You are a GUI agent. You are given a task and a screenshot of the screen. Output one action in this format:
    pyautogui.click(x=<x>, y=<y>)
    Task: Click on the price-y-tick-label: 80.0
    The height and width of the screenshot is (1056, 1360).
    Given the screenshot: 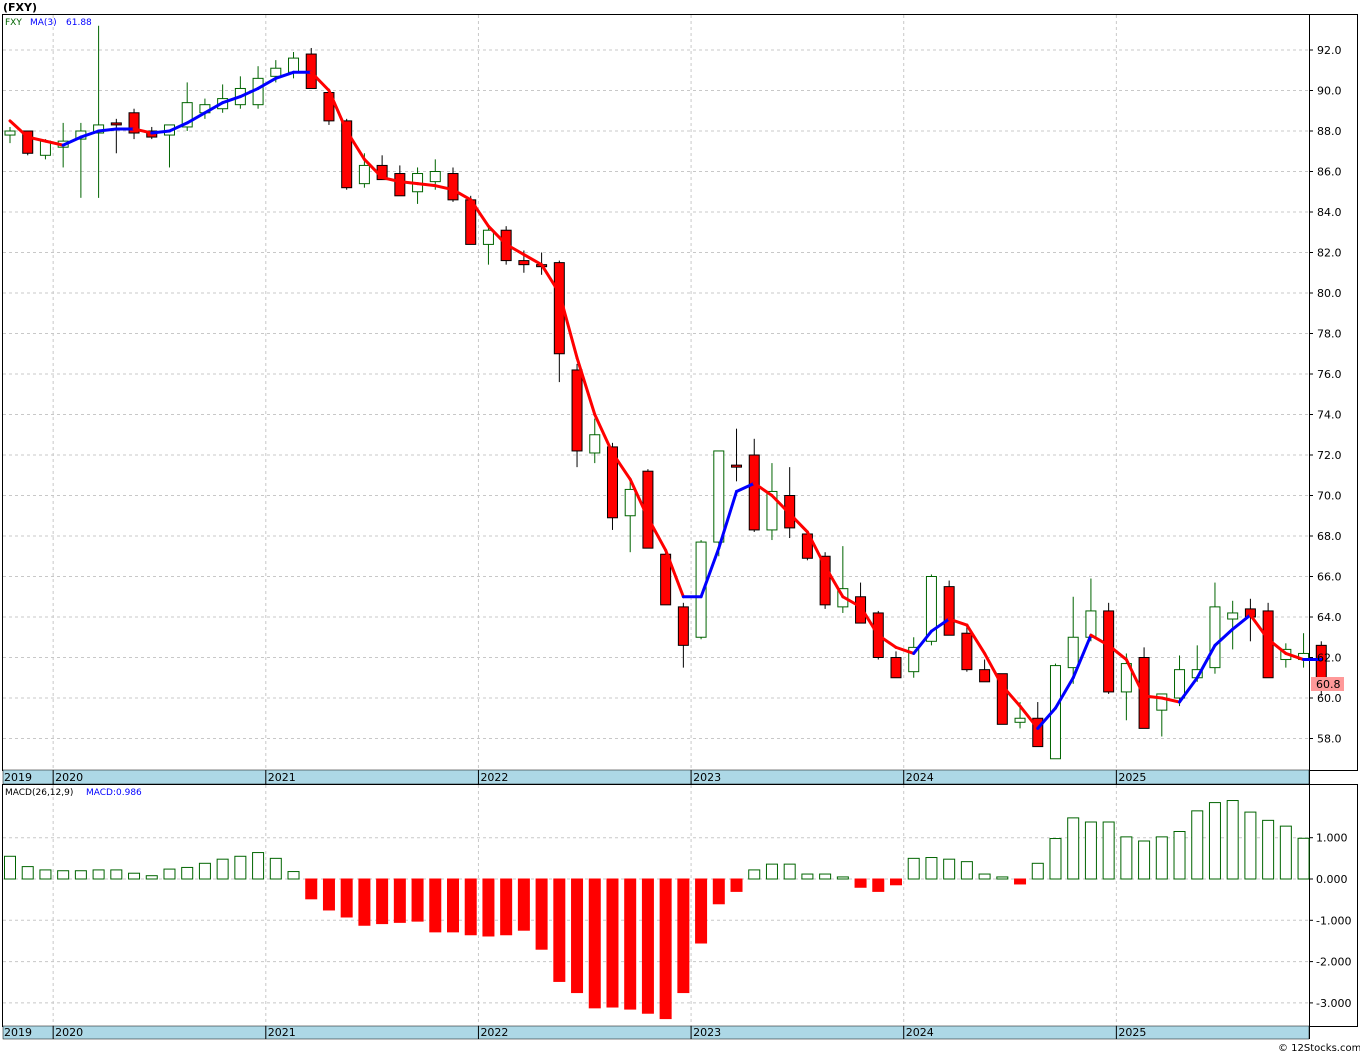 What is the action you would take?
    pyautogui.click(x=1329, y=293)
    